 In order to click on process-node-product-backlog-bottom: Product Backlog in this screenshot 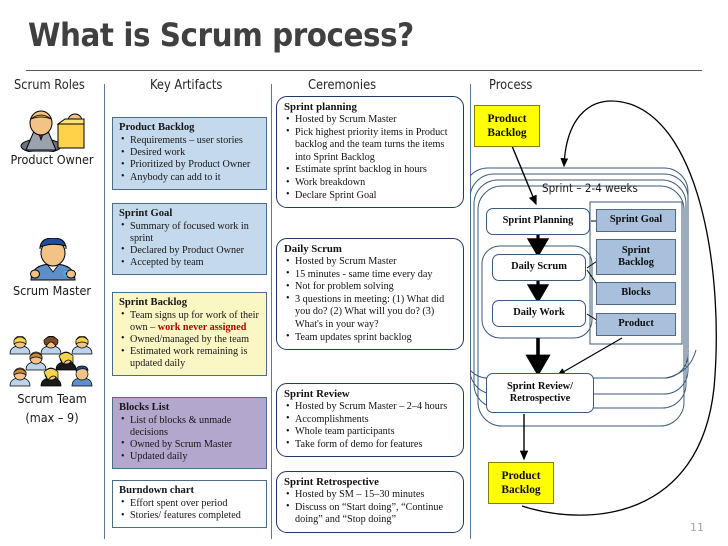, I will do `click(521, 483)`.